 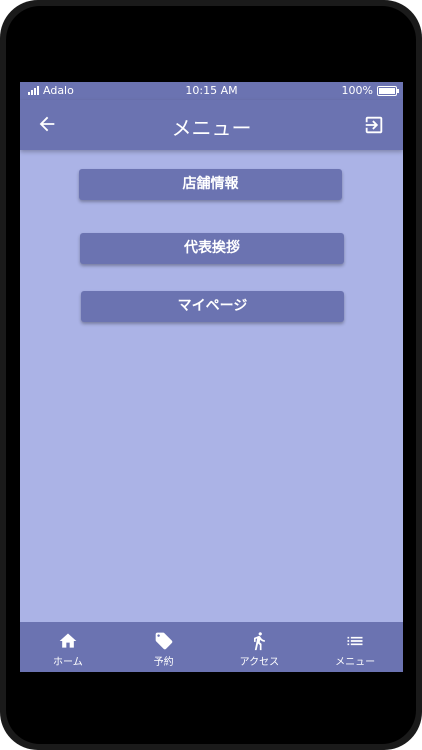 I want to click on bottom-tab-bar: ホーム 予約 アクセス メニュー, so click(x=211, y=647).